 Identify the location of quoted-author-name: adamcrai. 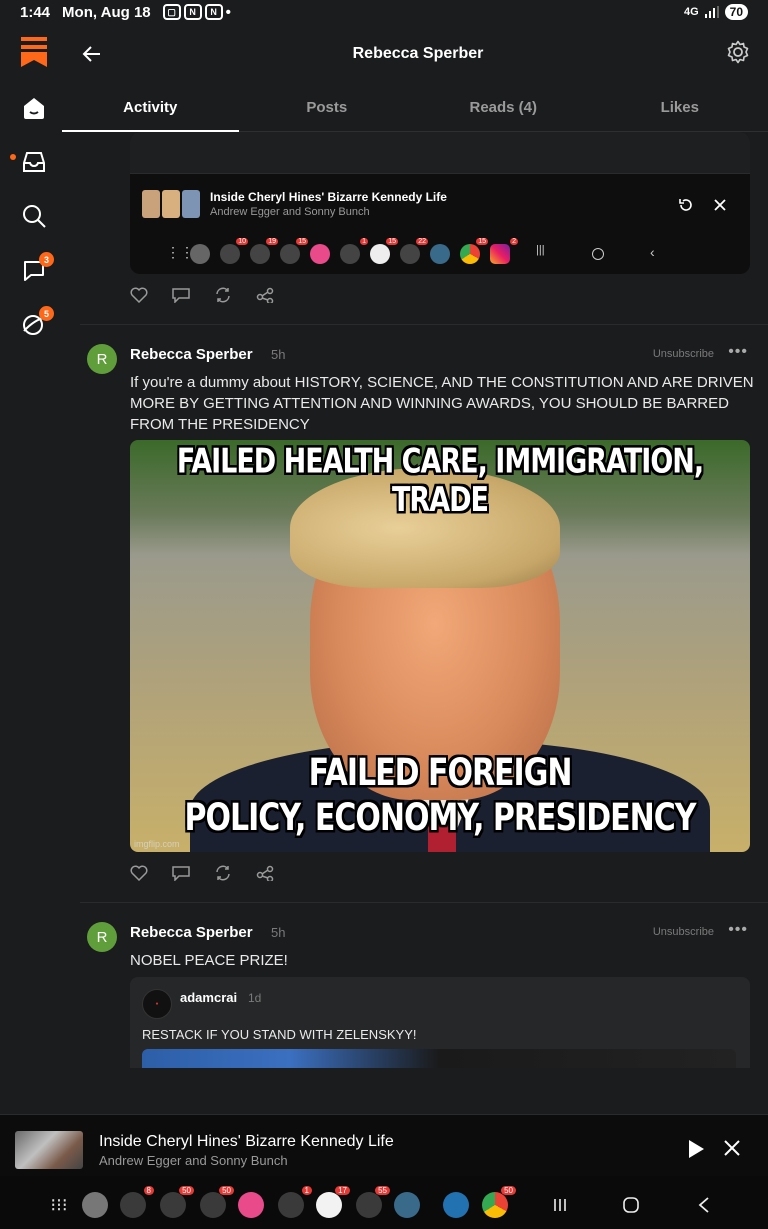
(208, 997).